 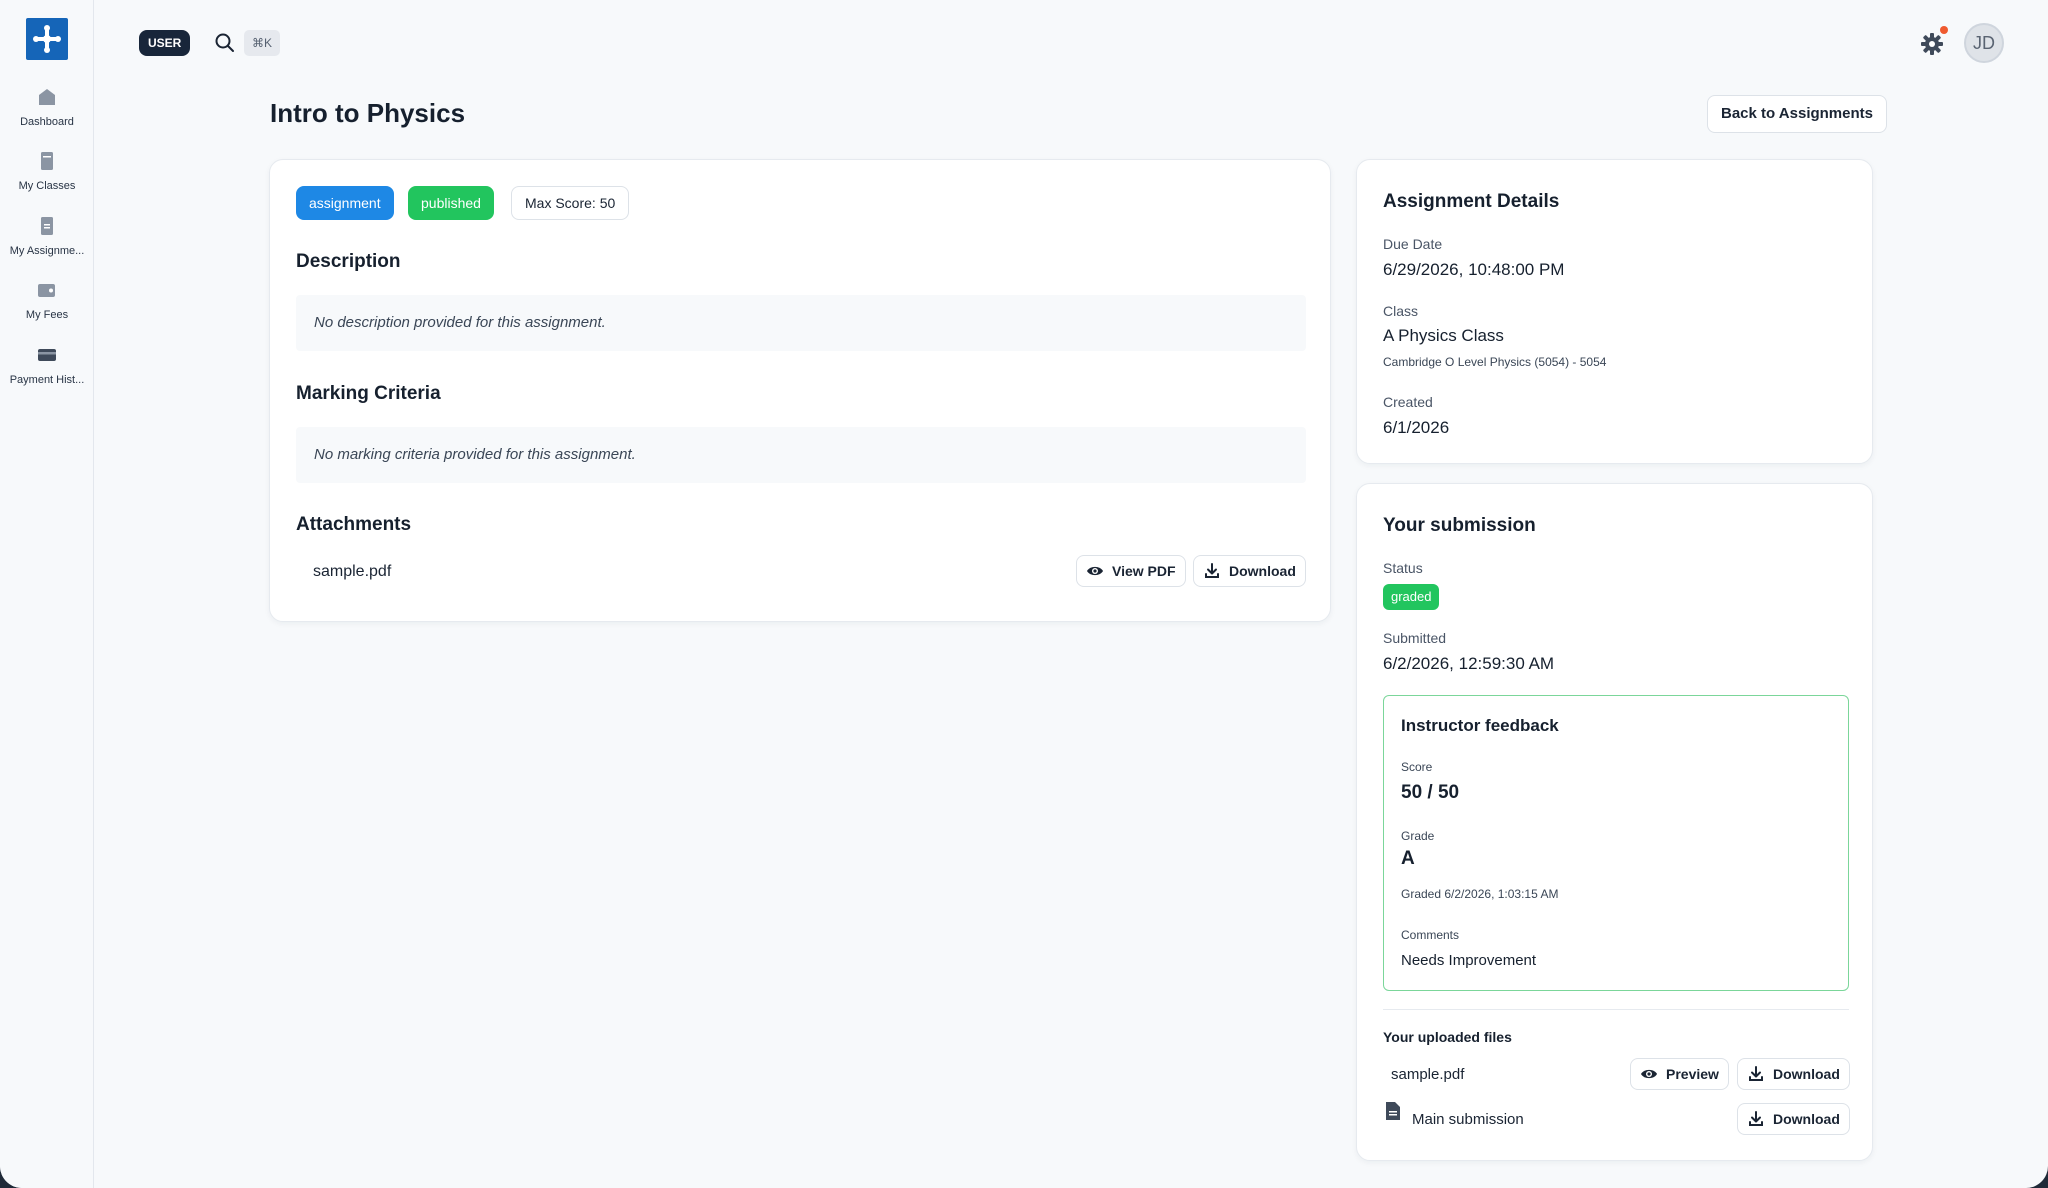 I want to click on search-shortcut-hint: ⌘K, so click(x=262, y=43).